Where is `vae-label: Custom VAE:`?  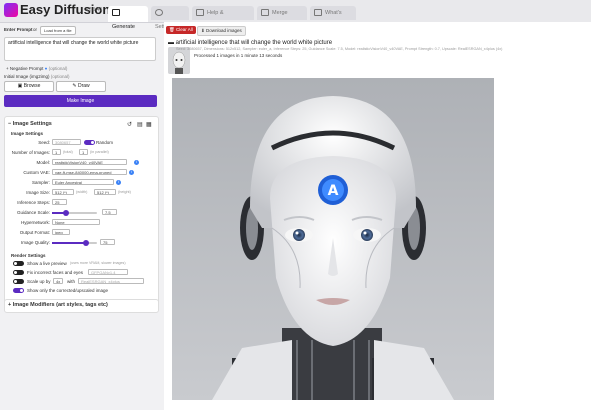
vae-label: Custom VAE: is located at coordinates (36, 172).